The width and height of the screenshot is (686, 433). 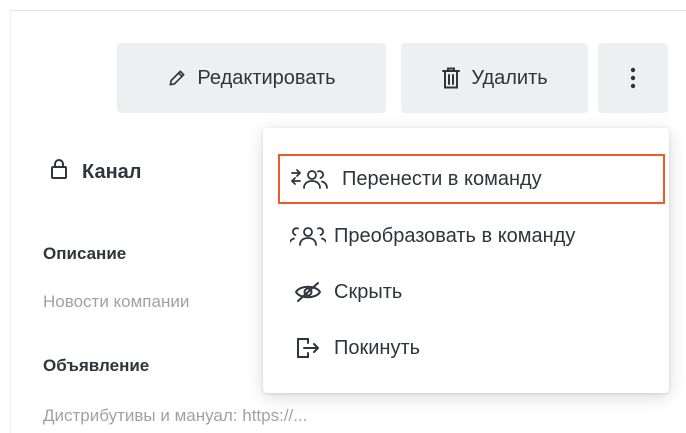 I want to click on lock-icon, so click(x=59, y=172).